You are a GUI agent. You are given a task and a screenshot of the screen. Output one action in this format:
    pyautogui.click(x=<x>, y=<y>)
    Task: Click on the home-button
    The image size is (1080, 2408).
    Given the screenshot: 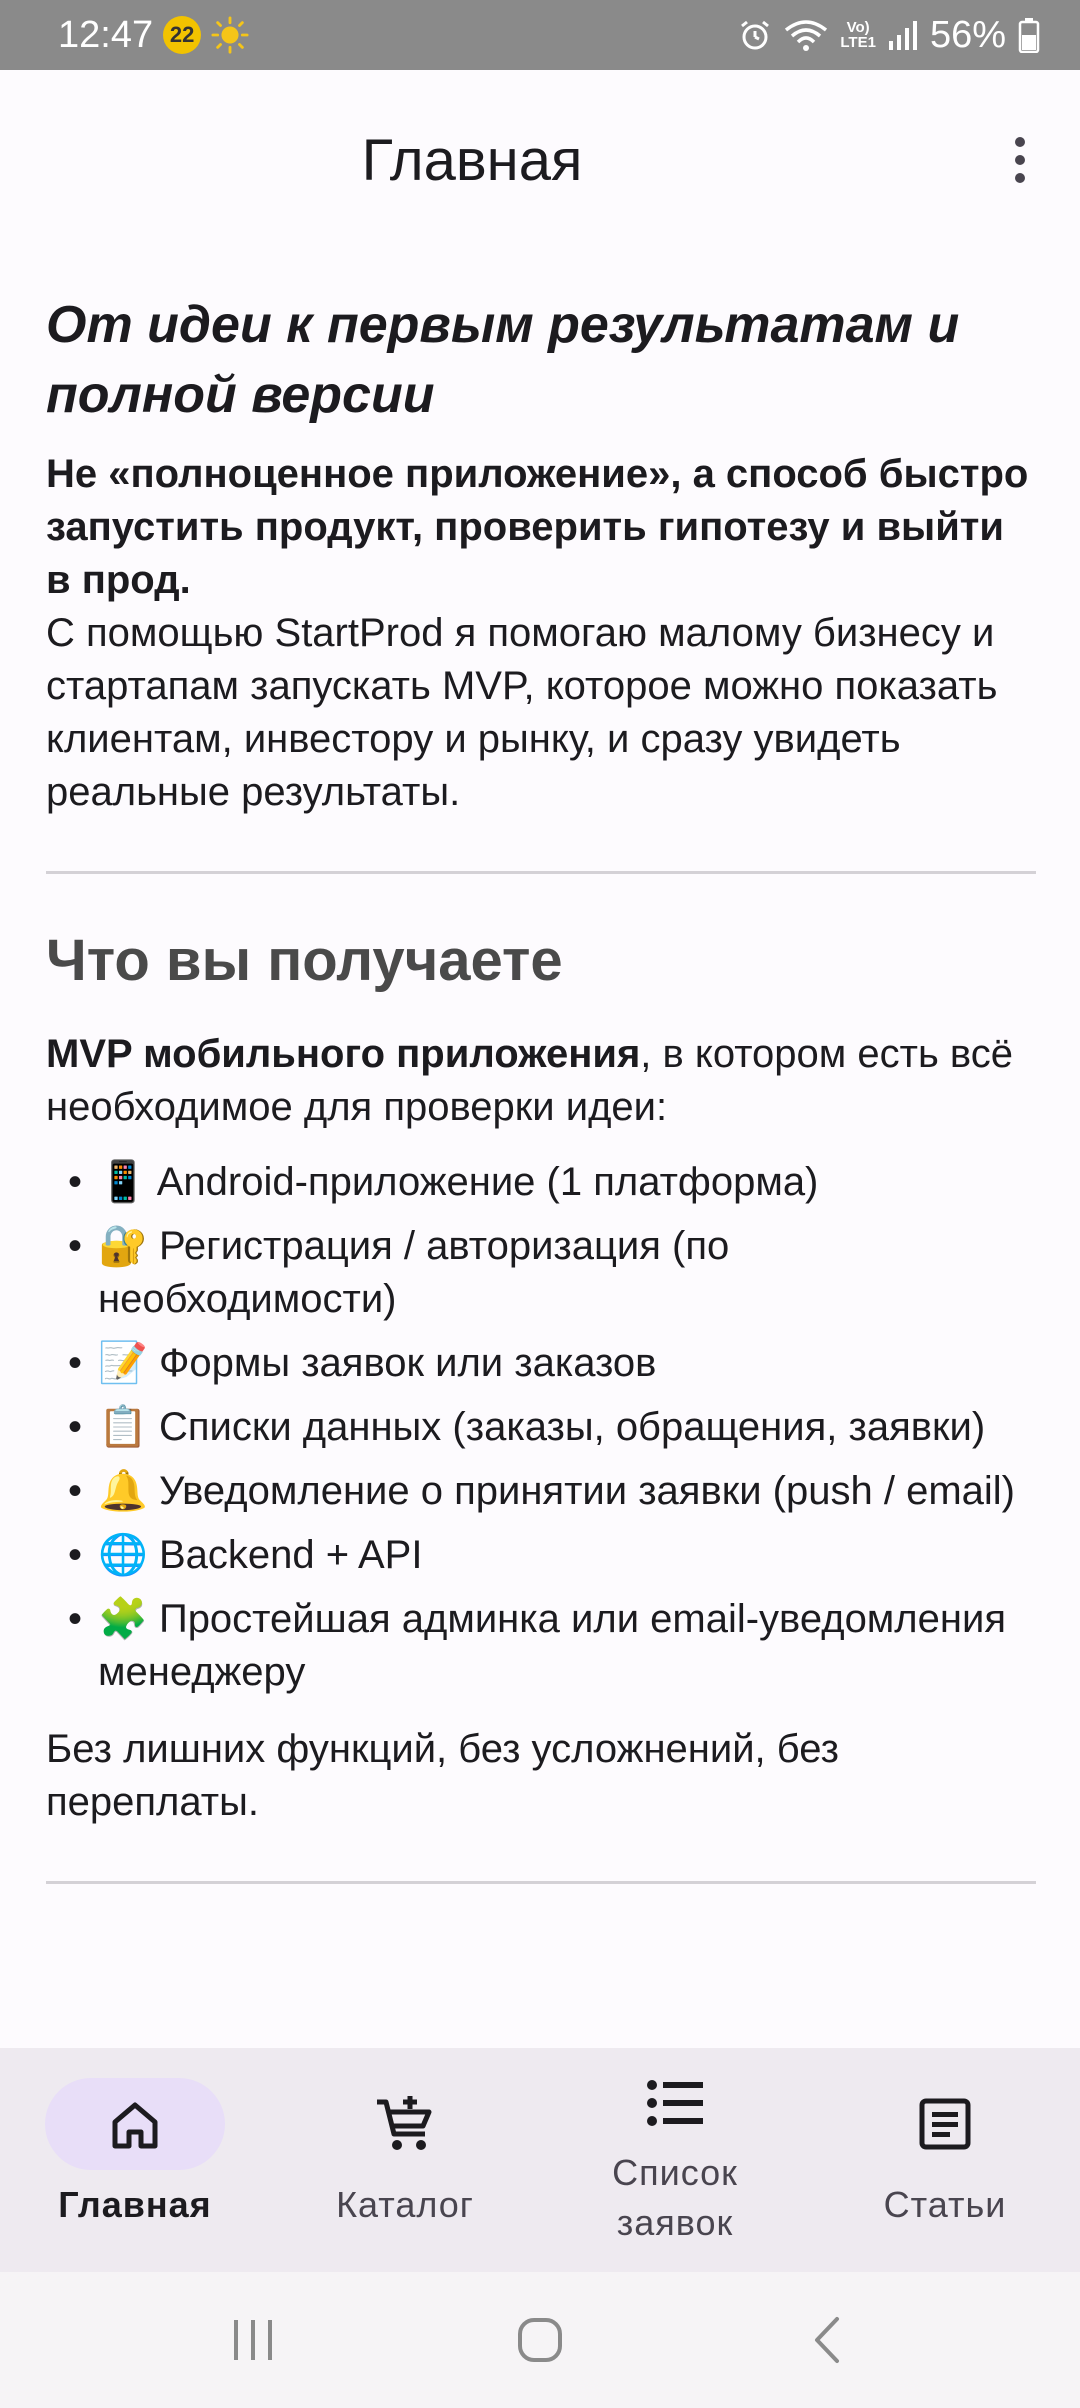 What is the action you would take?
    pyautogui.click(x=540, y=2340)
    